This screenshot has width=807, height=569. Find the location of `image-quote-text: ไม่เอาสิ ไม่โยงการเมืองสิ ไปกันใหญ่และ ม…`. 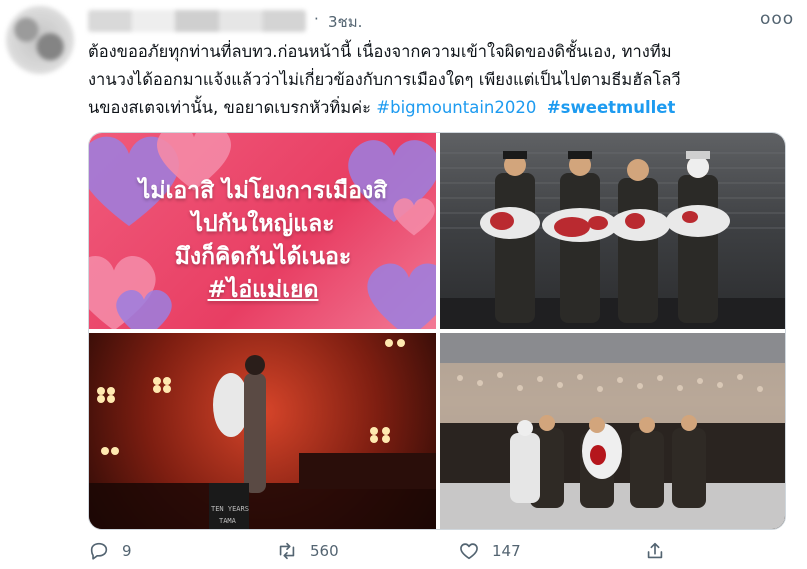

image-quote-text: ไม่เอาสิ ไม่โยงการเมืองสิ ไปกันใหญ่และ ม… is located at coordinates (263, 241).